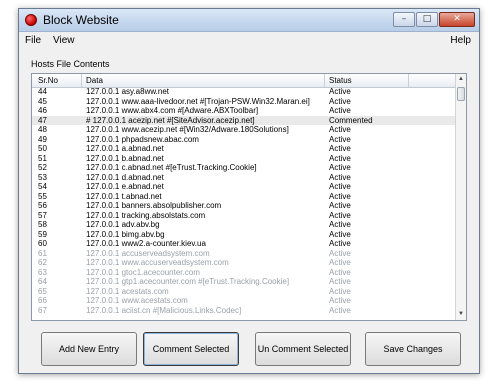 The height and width of the screenshot is (387, 500). What do you see at coordinates (89, 349) in the screenshot?
I see `add-new-entry-button: Add New Entry` at bounding box center [89, 349].